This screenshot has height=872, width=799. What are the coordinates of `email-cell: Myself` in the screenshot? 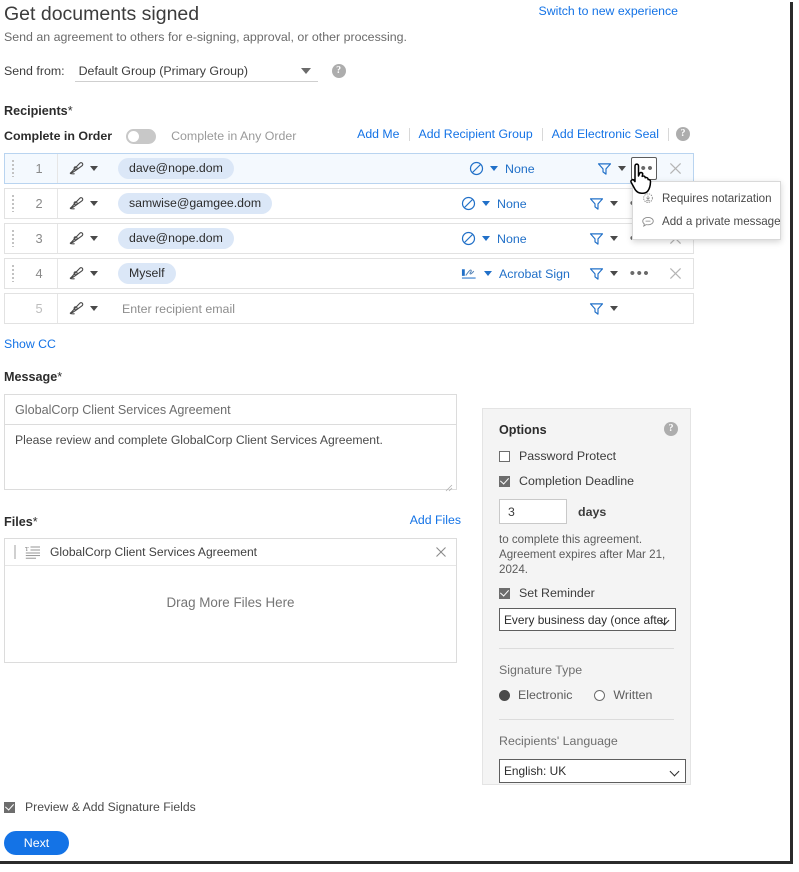 It's located at (287, 273).